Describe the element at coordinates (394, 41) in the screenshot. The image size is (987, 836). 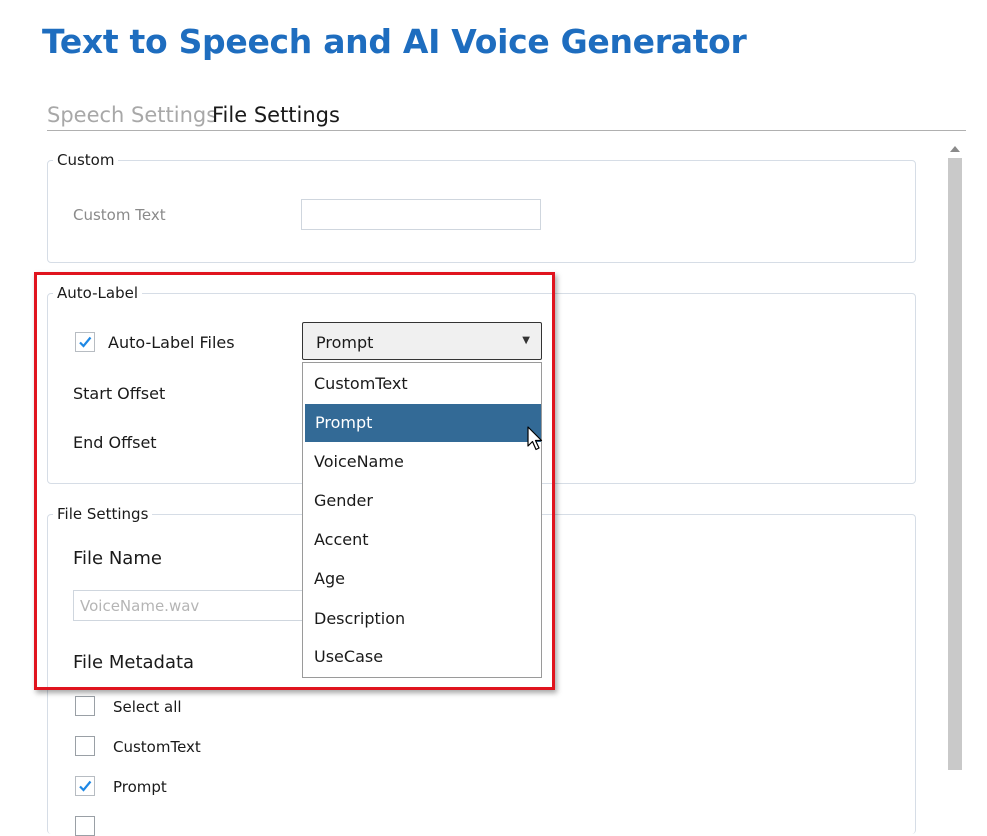
I see `app-title: Text to Speech and AI Voice Generator` at that location.